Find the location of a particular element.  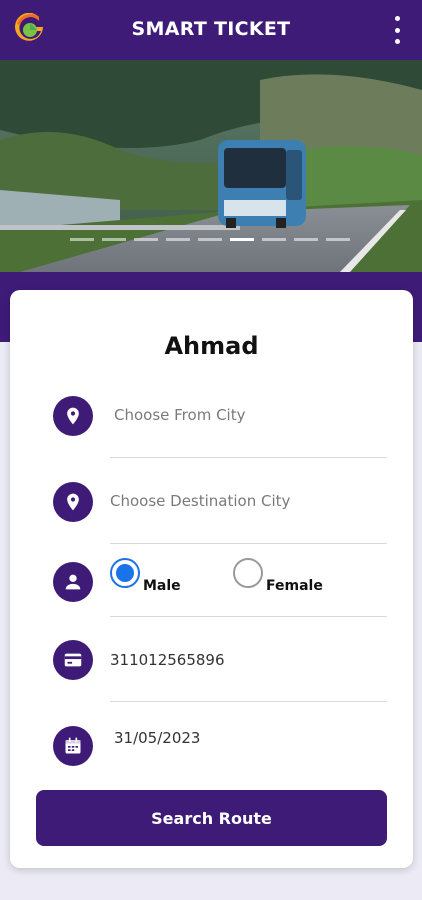

app-title: SMART TICKET is located at coordinates (211, 29).